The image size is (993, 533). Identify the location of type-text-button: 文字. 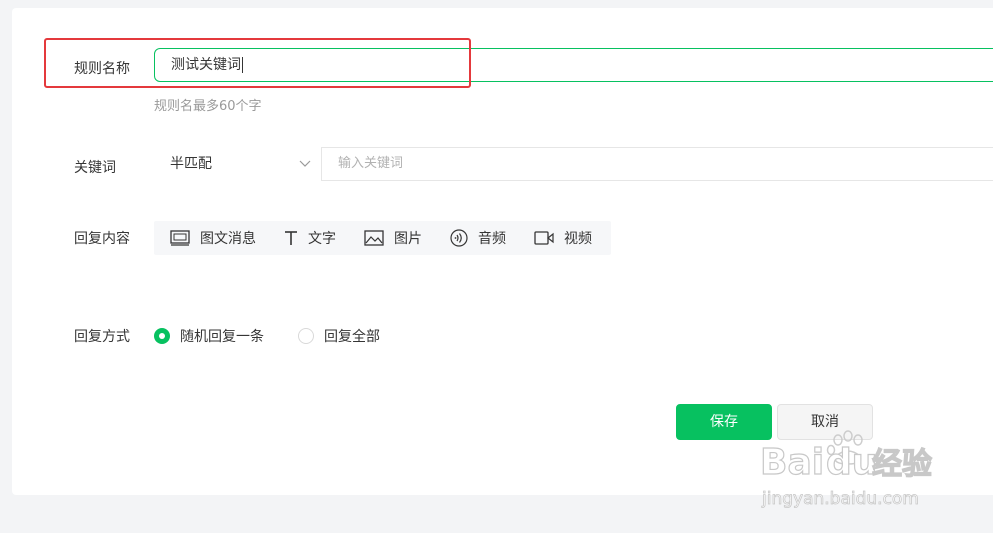
(308, 238).